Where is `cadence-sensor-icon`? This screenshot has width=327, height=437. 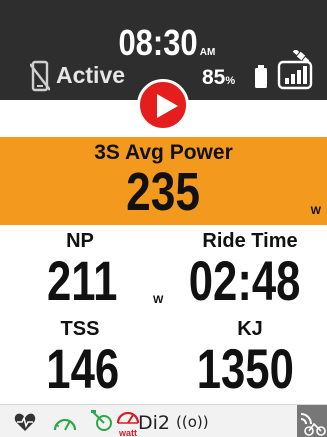
cadence-sensor-icon is located at coordinates (101, 420).